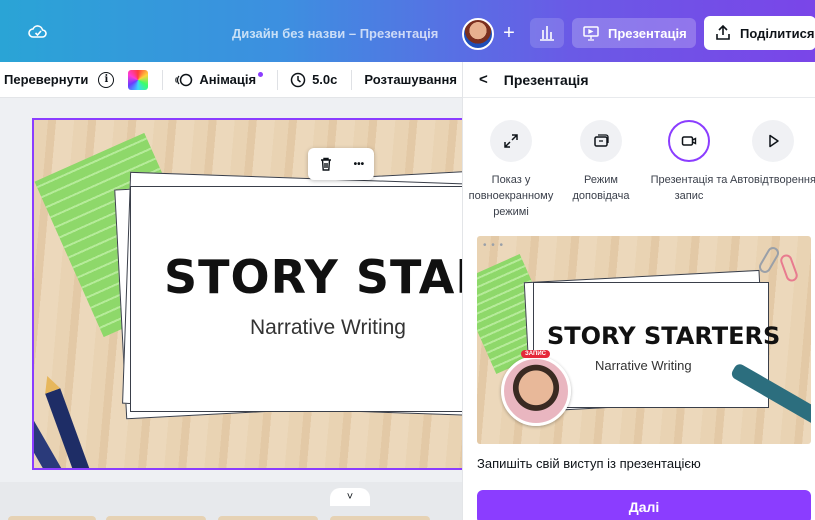  I want to click on invite-plus-button: +, so click(509, 34).